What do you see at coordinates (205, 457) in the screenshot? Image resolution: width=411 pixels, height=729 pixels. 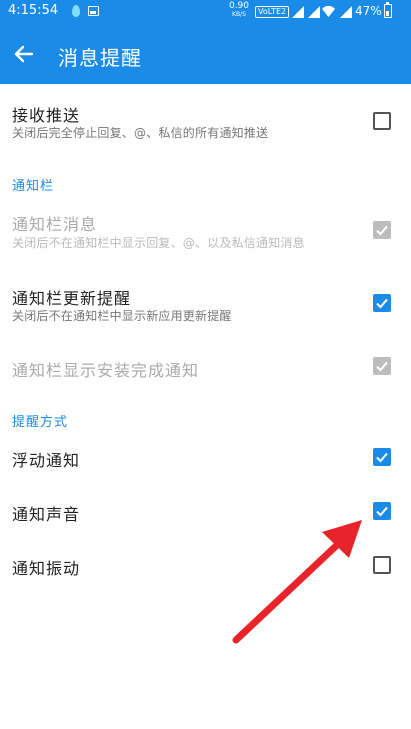 I see `setting-float-notify: 浮动通知` at bounding box center [205, 457].